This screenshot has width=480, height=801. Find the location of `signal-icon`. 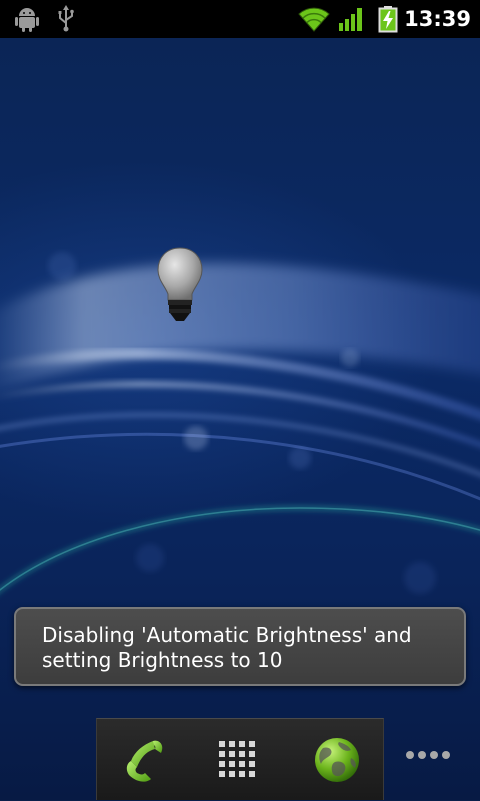

signal-icon is located at coordinates (350, 19).